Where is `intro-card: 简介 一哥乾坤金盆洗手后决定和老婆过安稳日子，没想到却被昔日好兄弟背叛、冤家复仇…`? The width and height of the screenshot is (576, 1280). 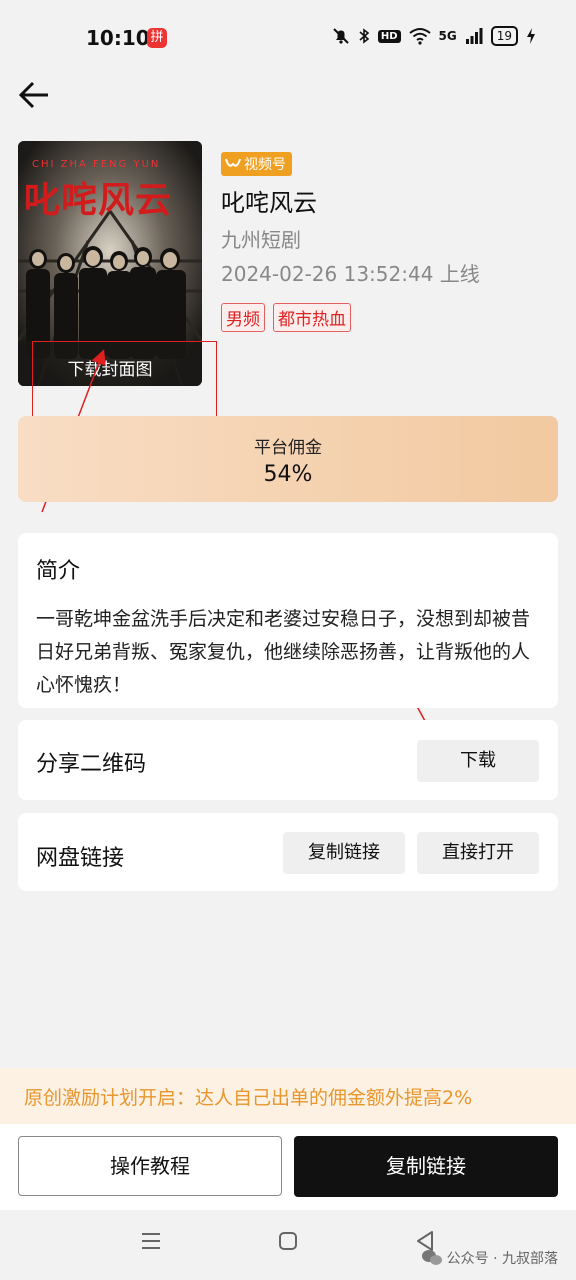
intro-card: 简介 一哥乾坤金盆洗手后决定和老婆过安稳日子，没想到却被昔日好兄弟背叛、冤家复仇… is located at coordinates (288, 620).